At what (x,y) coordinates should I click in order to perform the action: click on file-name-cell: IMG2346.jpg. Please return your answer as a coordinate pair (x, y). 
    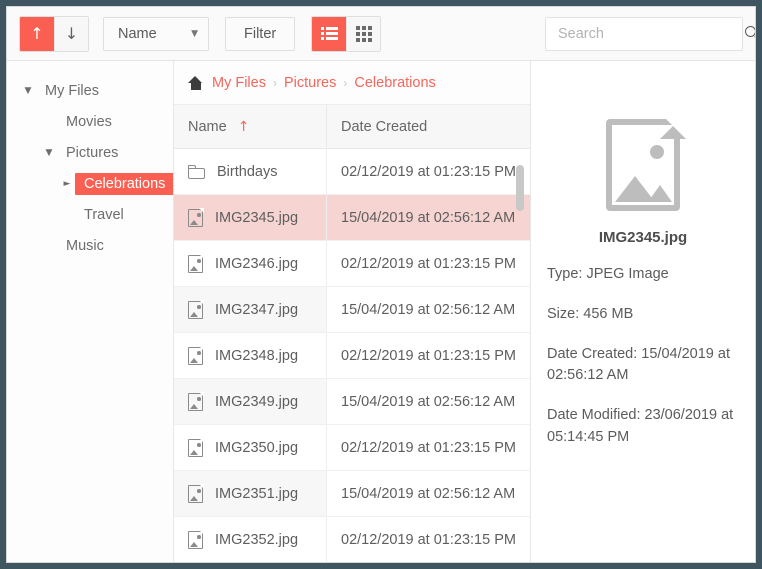
    Looking at the image, I should click on (250, 264).